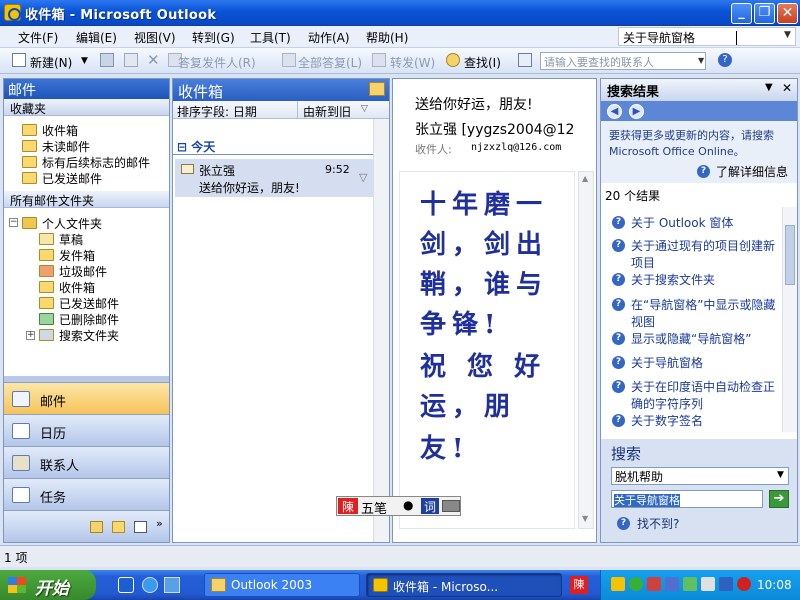  What do you see at coordinates (72, 223) in the screenshot?
I see `personal-folders: 个人文件夹` at bounding box center [72, 223].